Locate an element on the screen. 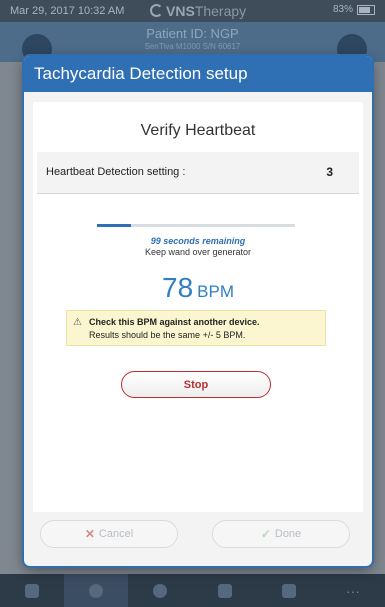  tab-interrogate-icon is located at coordinates (96, 590).